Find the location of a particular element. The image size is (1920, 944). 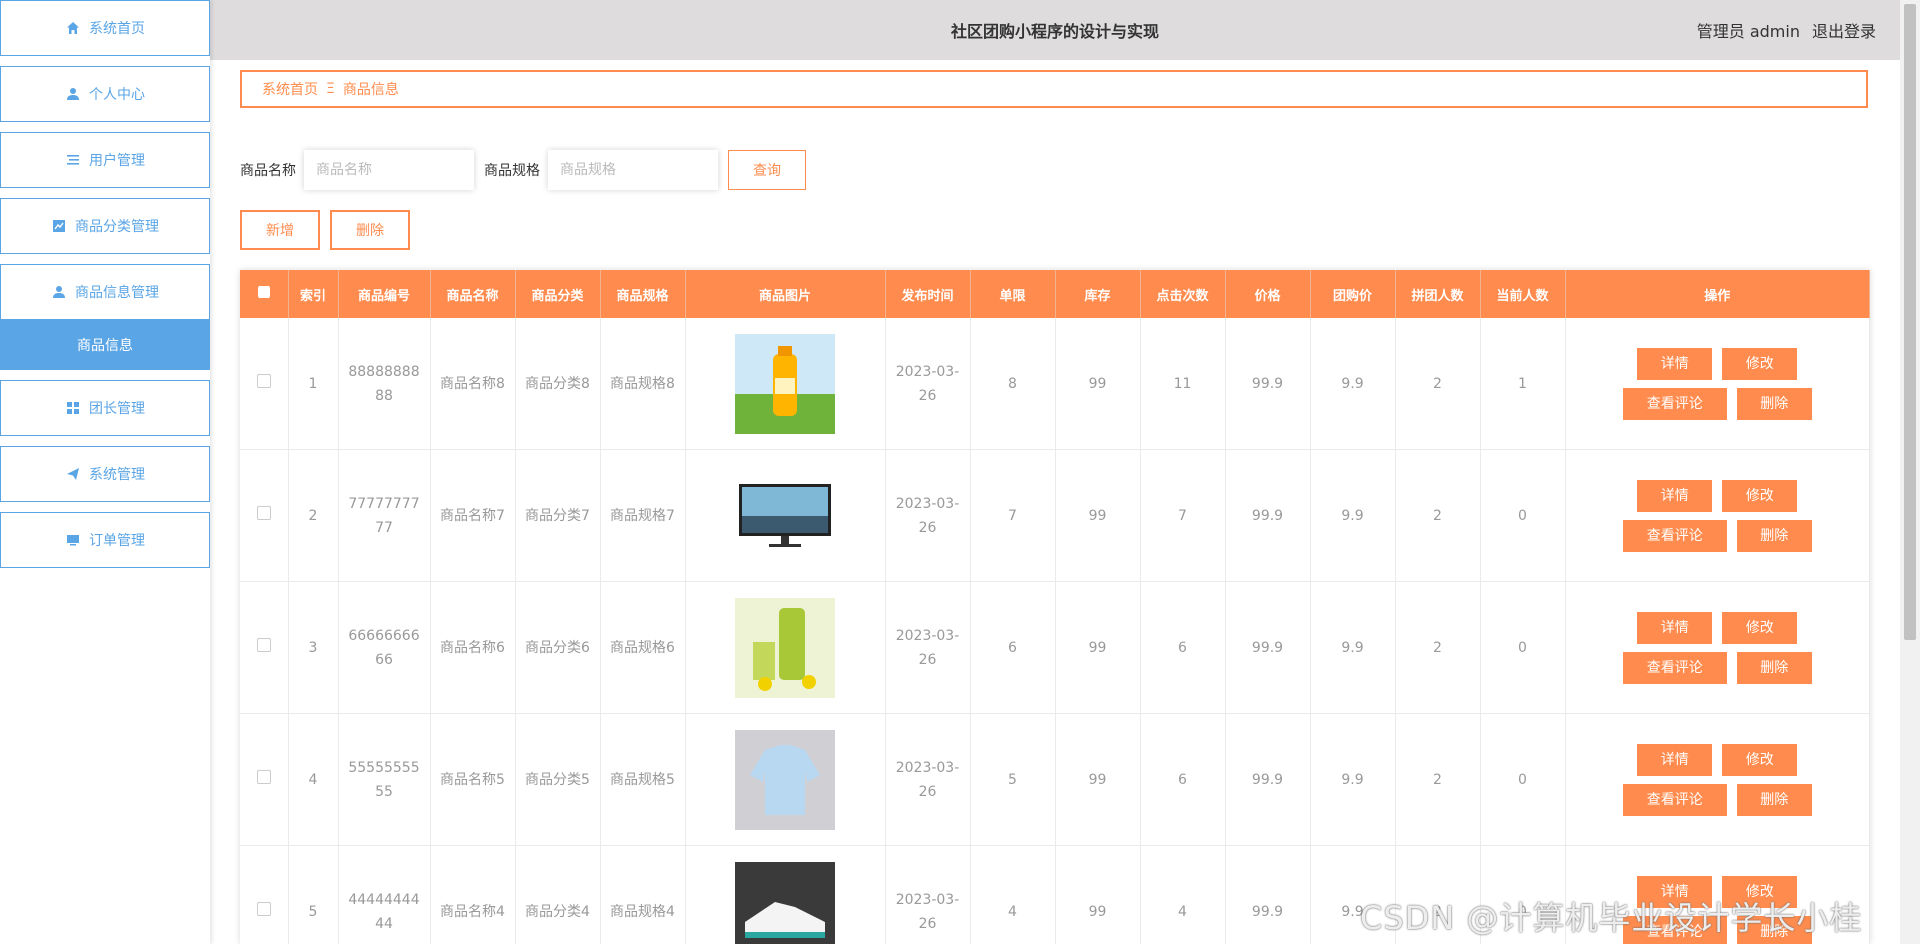

grid-icon is located at coordinates (73, 408).